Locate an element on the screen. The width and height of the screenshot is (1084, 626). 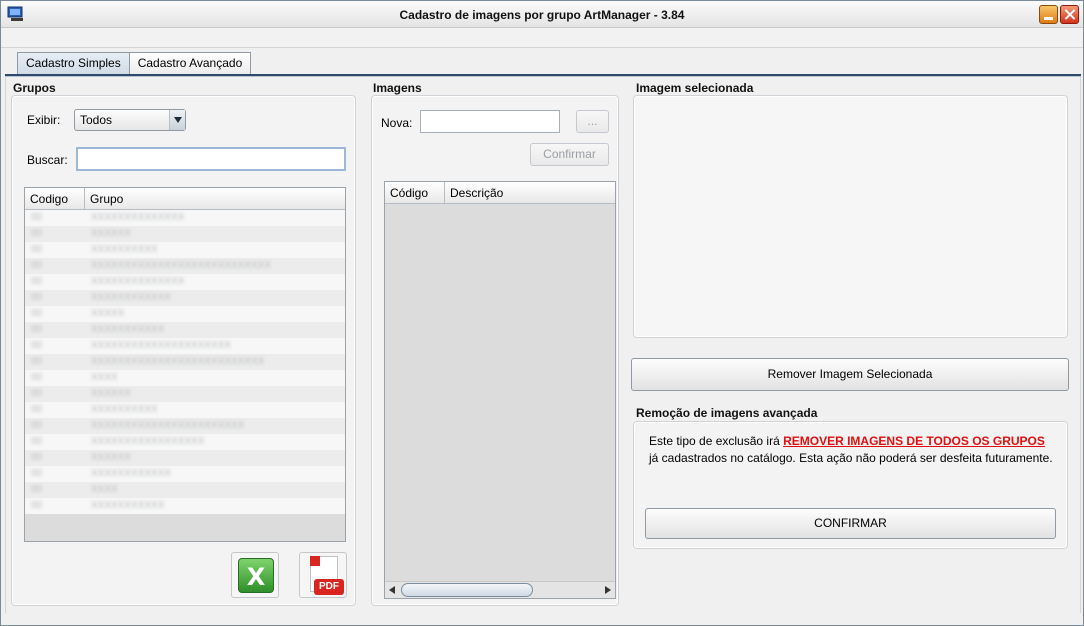
table-row: 00 XXXXXXXXXXXXXXXXXXXXXXXXXXX is located at coordinates (185, 266).